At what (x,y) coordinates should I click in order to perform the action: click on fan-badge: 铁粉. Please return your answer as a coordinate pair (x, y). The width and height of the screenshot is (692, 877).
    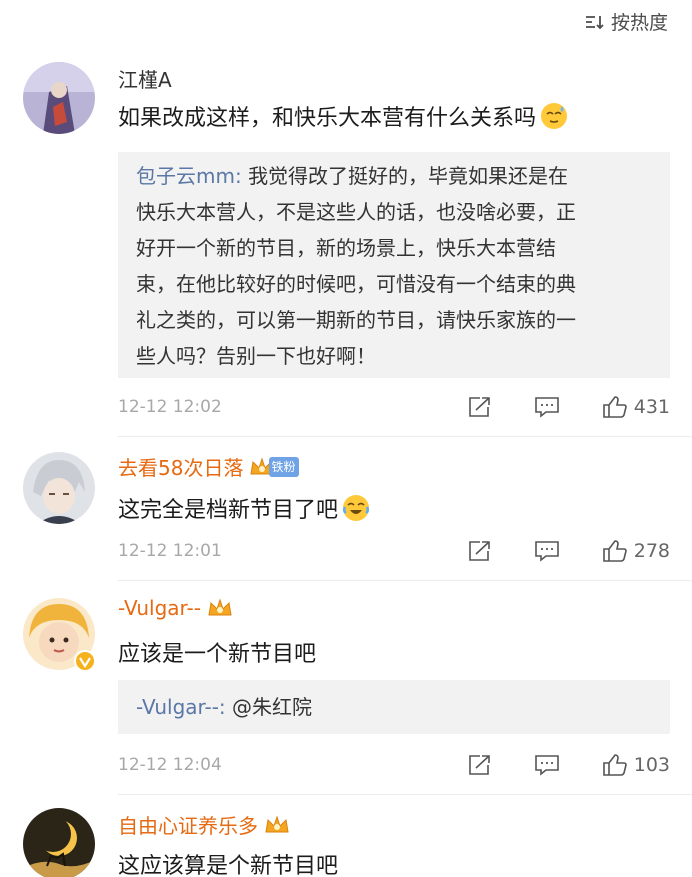
    Looking at the image, I should click on (284, 466).